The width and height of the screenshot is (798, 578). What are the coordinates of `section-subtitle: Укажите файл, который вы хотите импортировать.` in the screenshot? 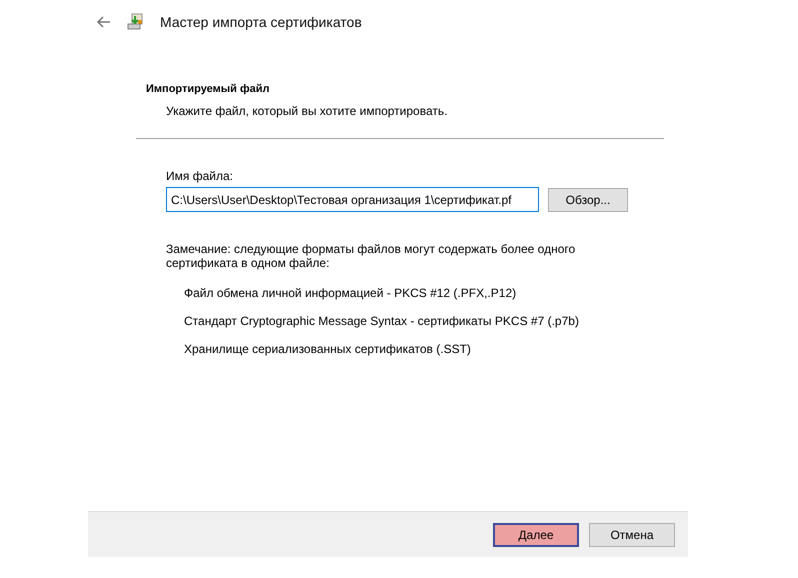 It's located at (306, 111).